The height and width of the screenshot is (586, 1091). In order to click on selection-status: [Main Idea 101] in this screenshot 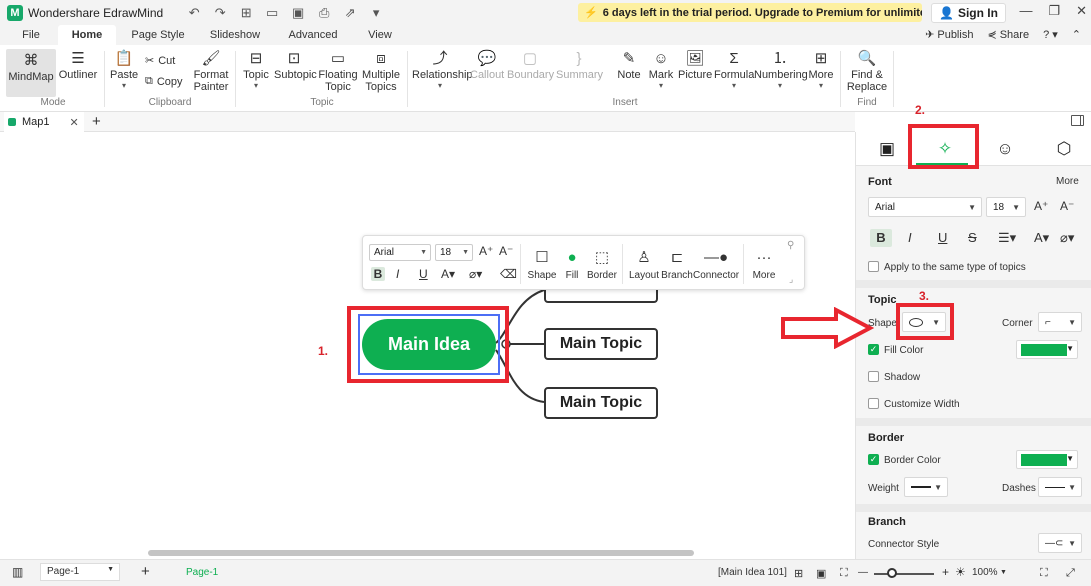, I will do `click(752, 572)`.